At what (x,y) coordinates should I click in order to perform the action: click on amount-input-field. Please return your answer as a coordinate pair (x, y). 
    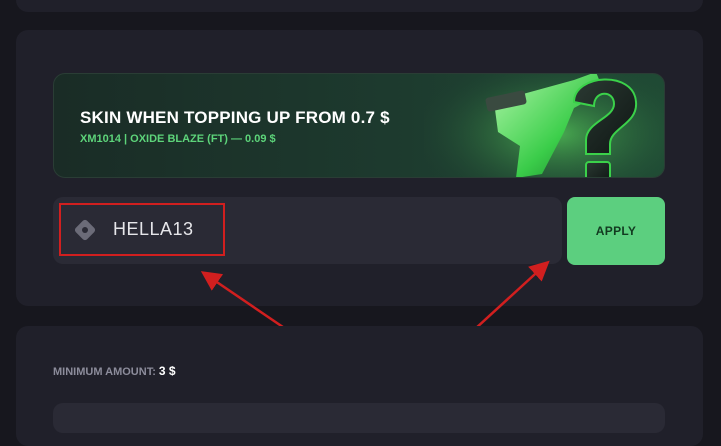
    Looking at the image, I should click on (359, 418).